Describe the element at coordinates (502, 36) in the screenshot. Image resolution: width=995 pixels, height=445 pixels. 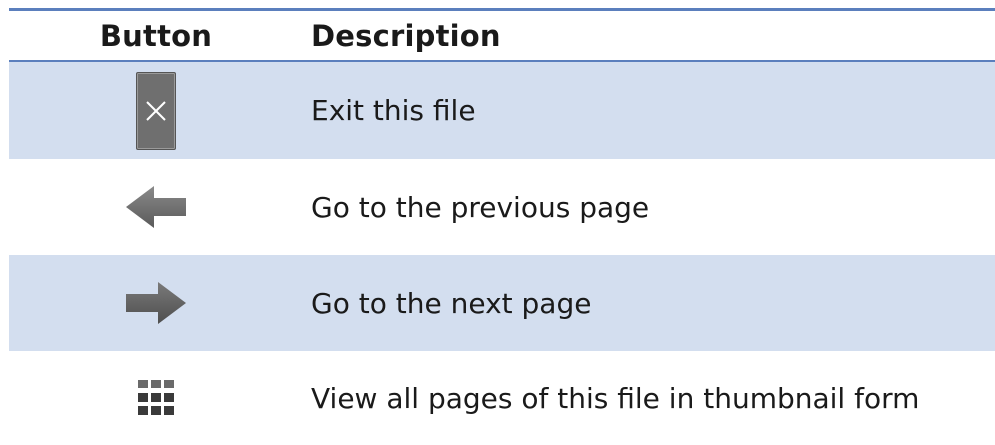
I see `table-header: Button Description` at that location.